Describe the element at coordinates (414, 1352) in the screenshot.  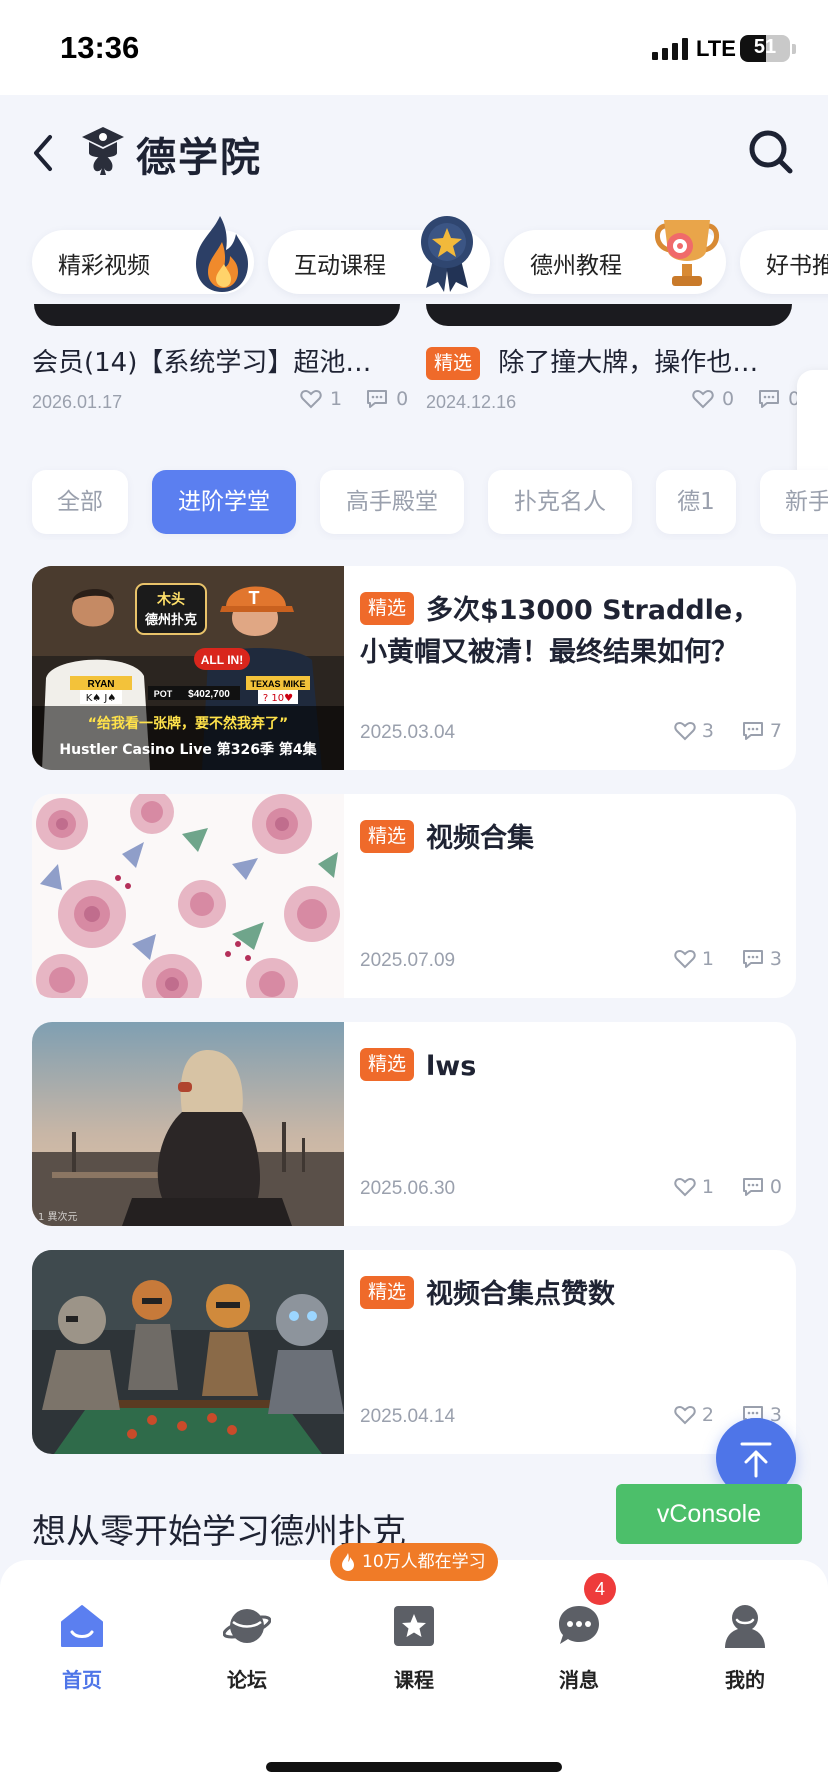
I see `video-card: 精选 视频合集点赞数 2025.04.14 2 3` at that location.